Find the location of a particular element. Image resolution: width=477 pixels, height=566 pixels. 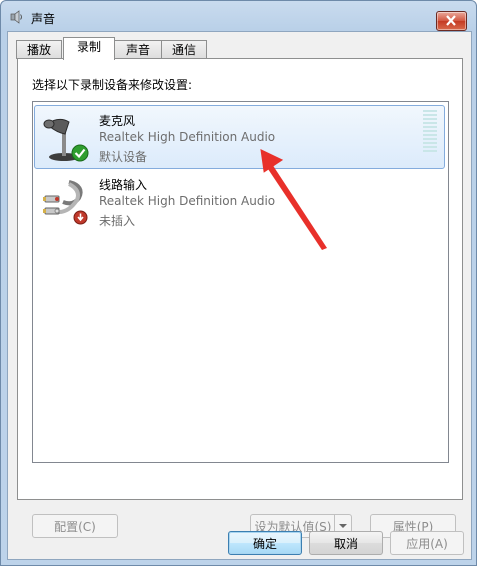

speaker-icon is located at coordinates (17, 17).